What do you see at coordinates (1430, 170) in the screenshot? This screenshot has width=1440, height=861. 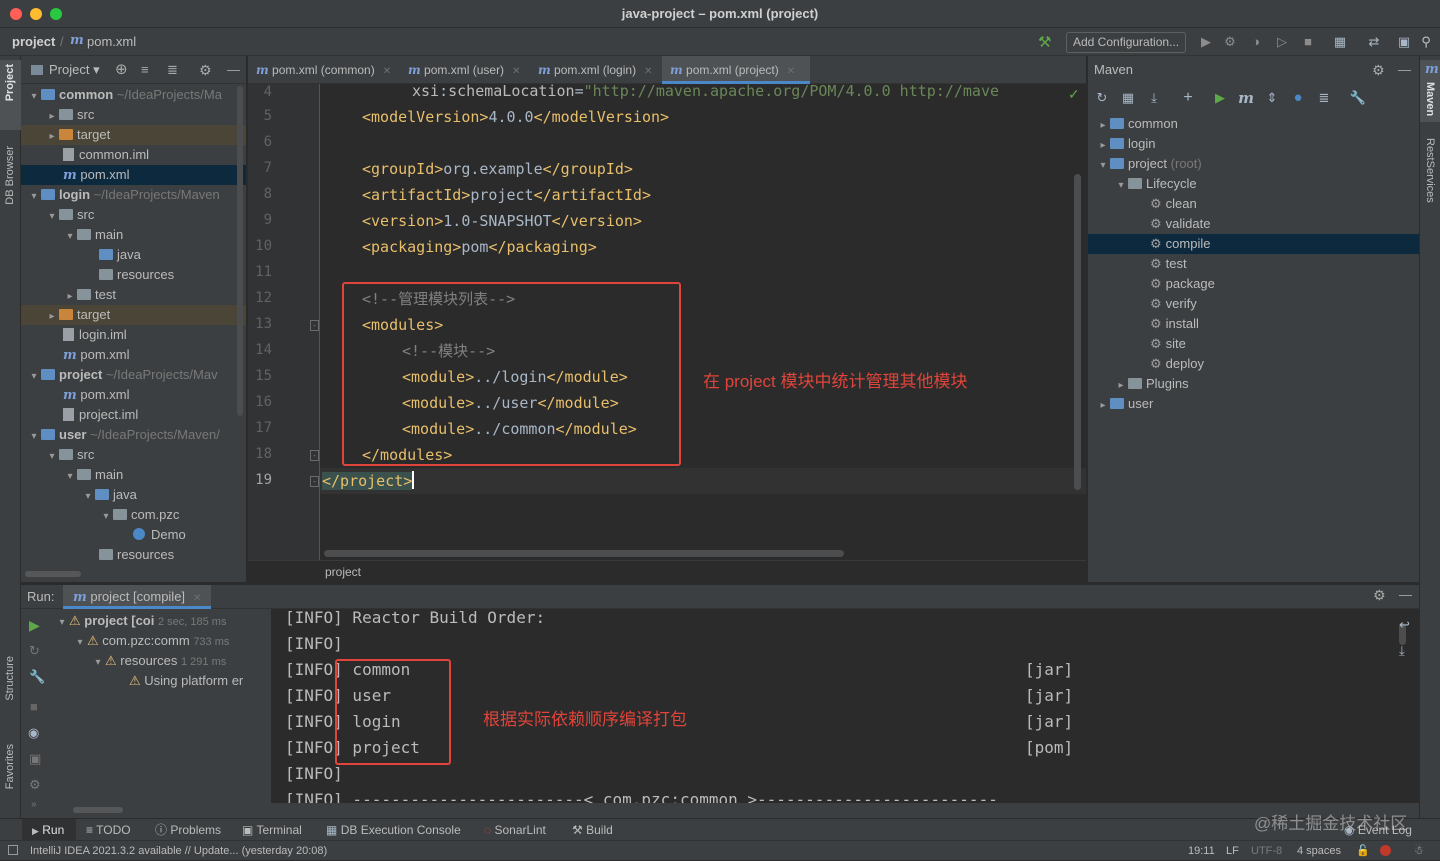 I see `rest-services-tool-tab: RestServices` at bounding box center [1430, 170].